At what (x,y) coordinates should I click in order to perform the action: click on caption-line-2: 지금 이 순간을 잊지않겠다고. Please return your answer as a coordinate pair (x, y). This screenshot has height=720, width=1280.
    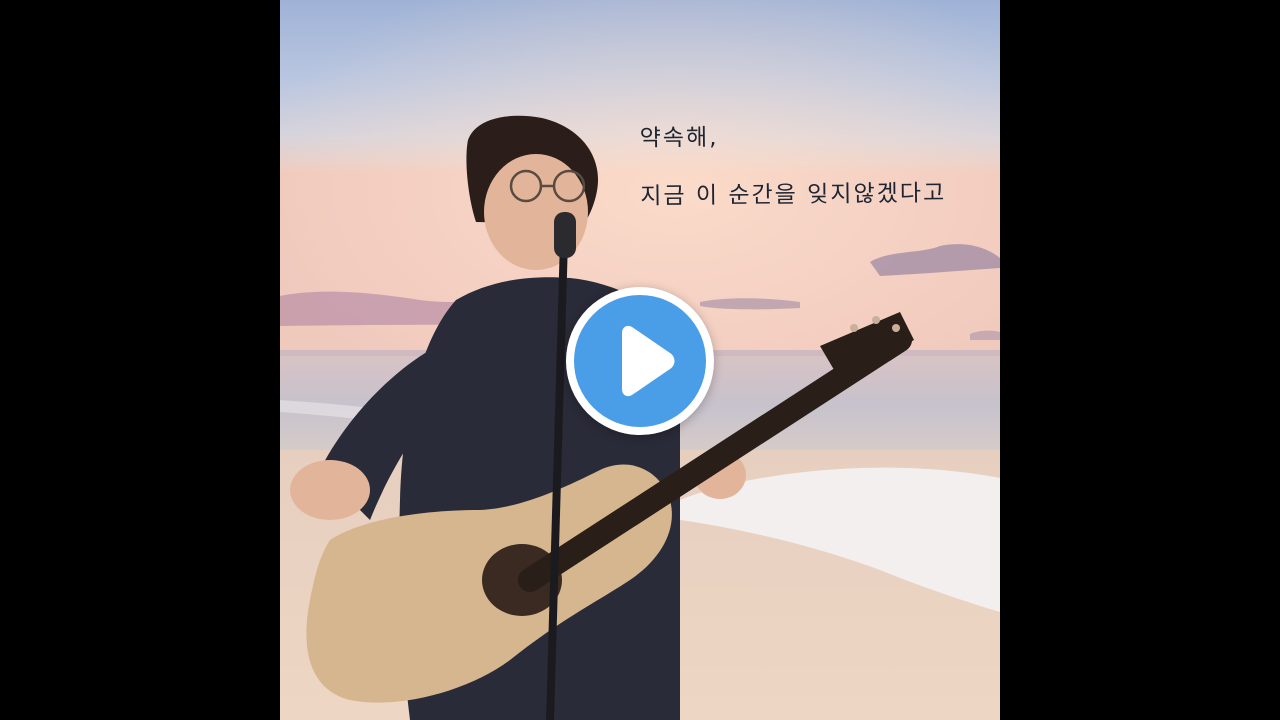
    Looking at the image, I should click on (793, 195).